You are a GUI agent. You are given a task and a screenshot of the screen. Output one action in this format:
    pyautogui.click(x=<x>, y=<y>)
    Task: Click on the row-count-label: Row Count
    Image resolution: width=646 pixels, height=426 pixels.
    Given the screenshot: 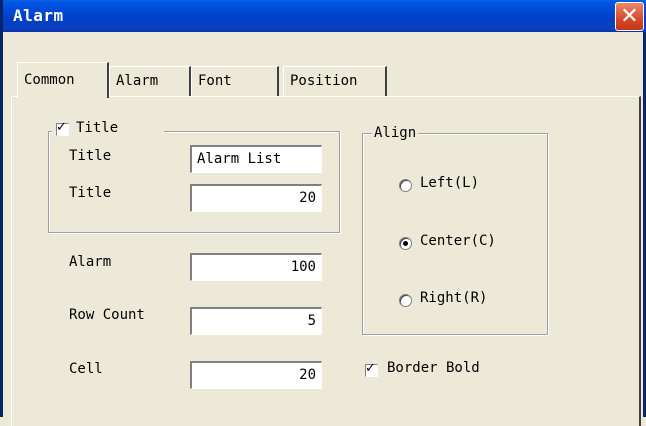 What is the action you would take?
    pyautogui.click(x=107, y=315)
    